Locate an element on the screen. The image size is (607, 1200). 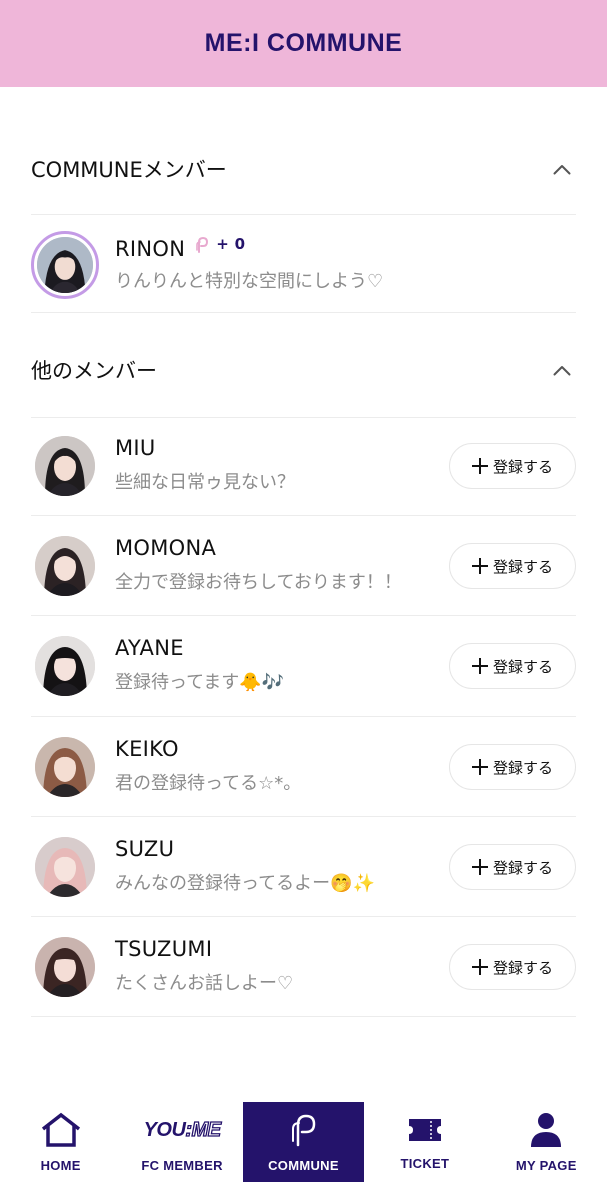
member-row-ayane: AYANE 登録待ってます🐥🎶 登録する is located at coordinates (303, 666).